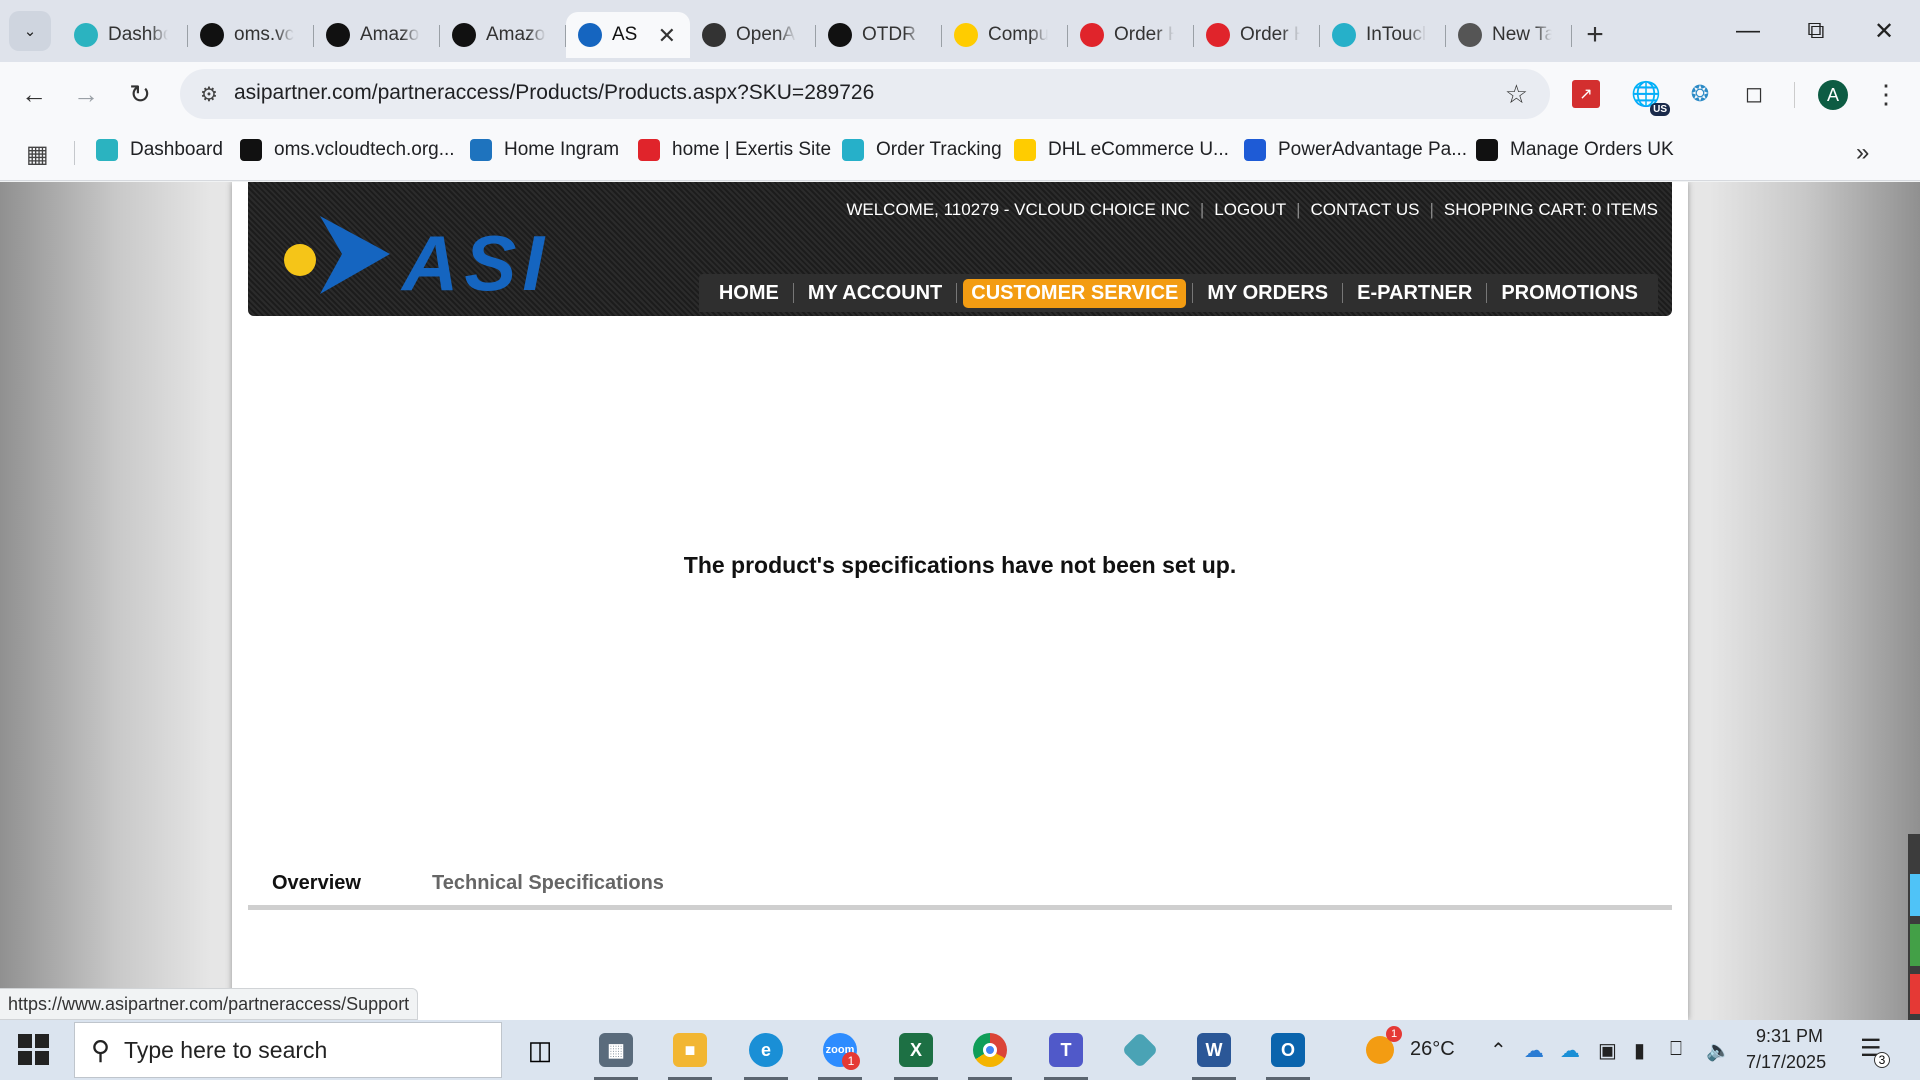 This screenshot has width=1920, height=1080. What do you see at coordinates (1288, 1053) in the screenshot?
I see `outlook-app: O` at bounding box center [1288, 1053].